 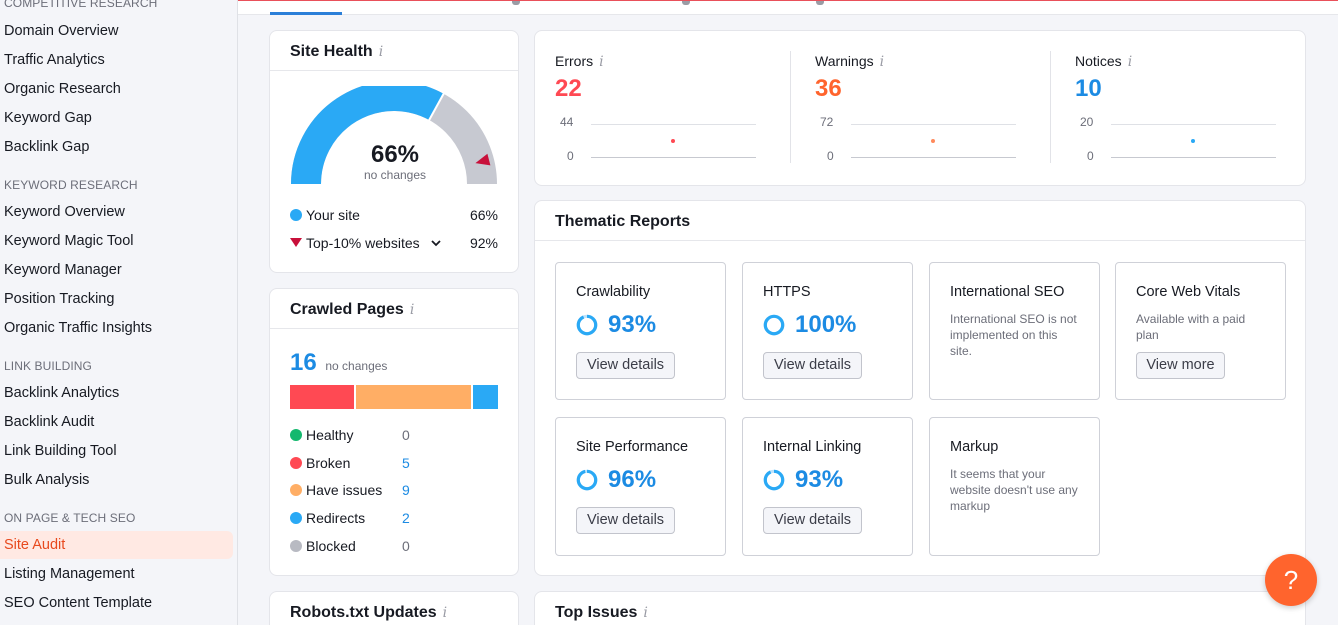 I want to click on tile-https: HTTPS 100% View details, so click(x=827, y=331).